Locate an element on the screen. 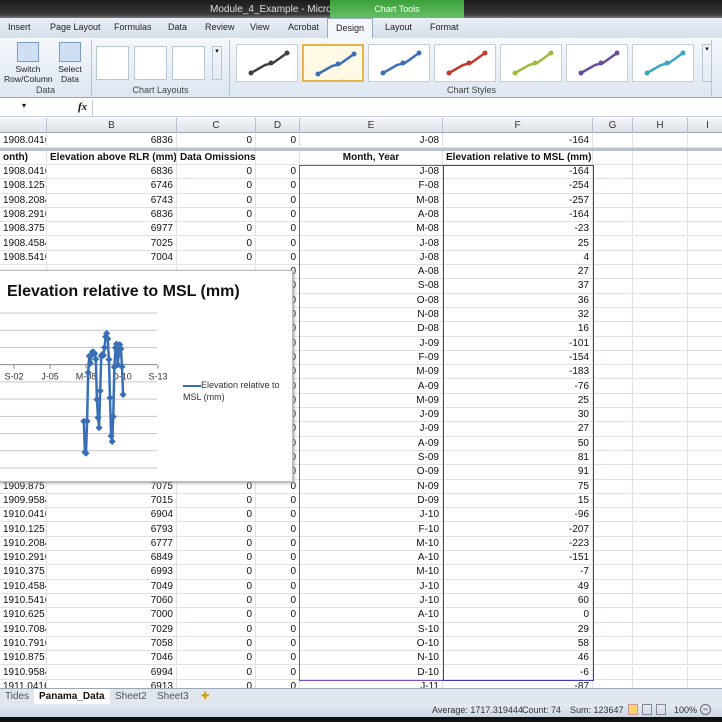 This screenshot has width=722, height=722. cell-e: D-10 is located at coordinates (371, 672).